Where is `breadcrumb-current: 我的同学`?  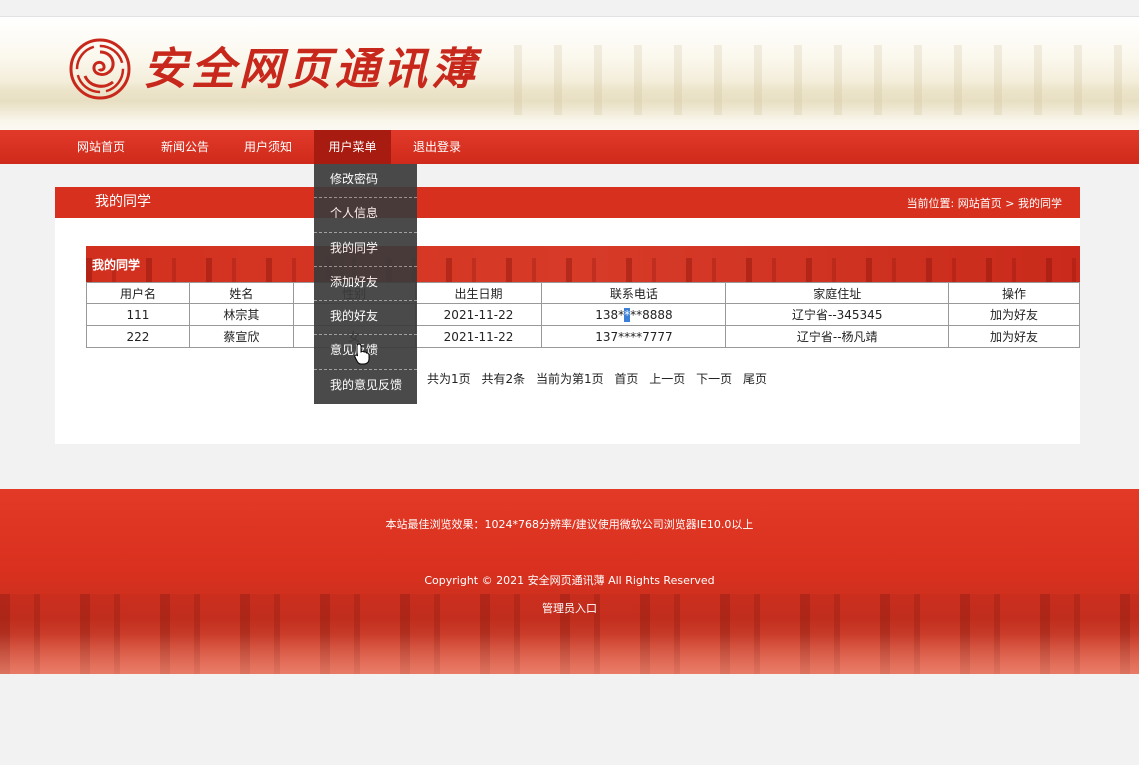
breadcrumb-current: 我的同学 is located at coordinates (1040, 203).